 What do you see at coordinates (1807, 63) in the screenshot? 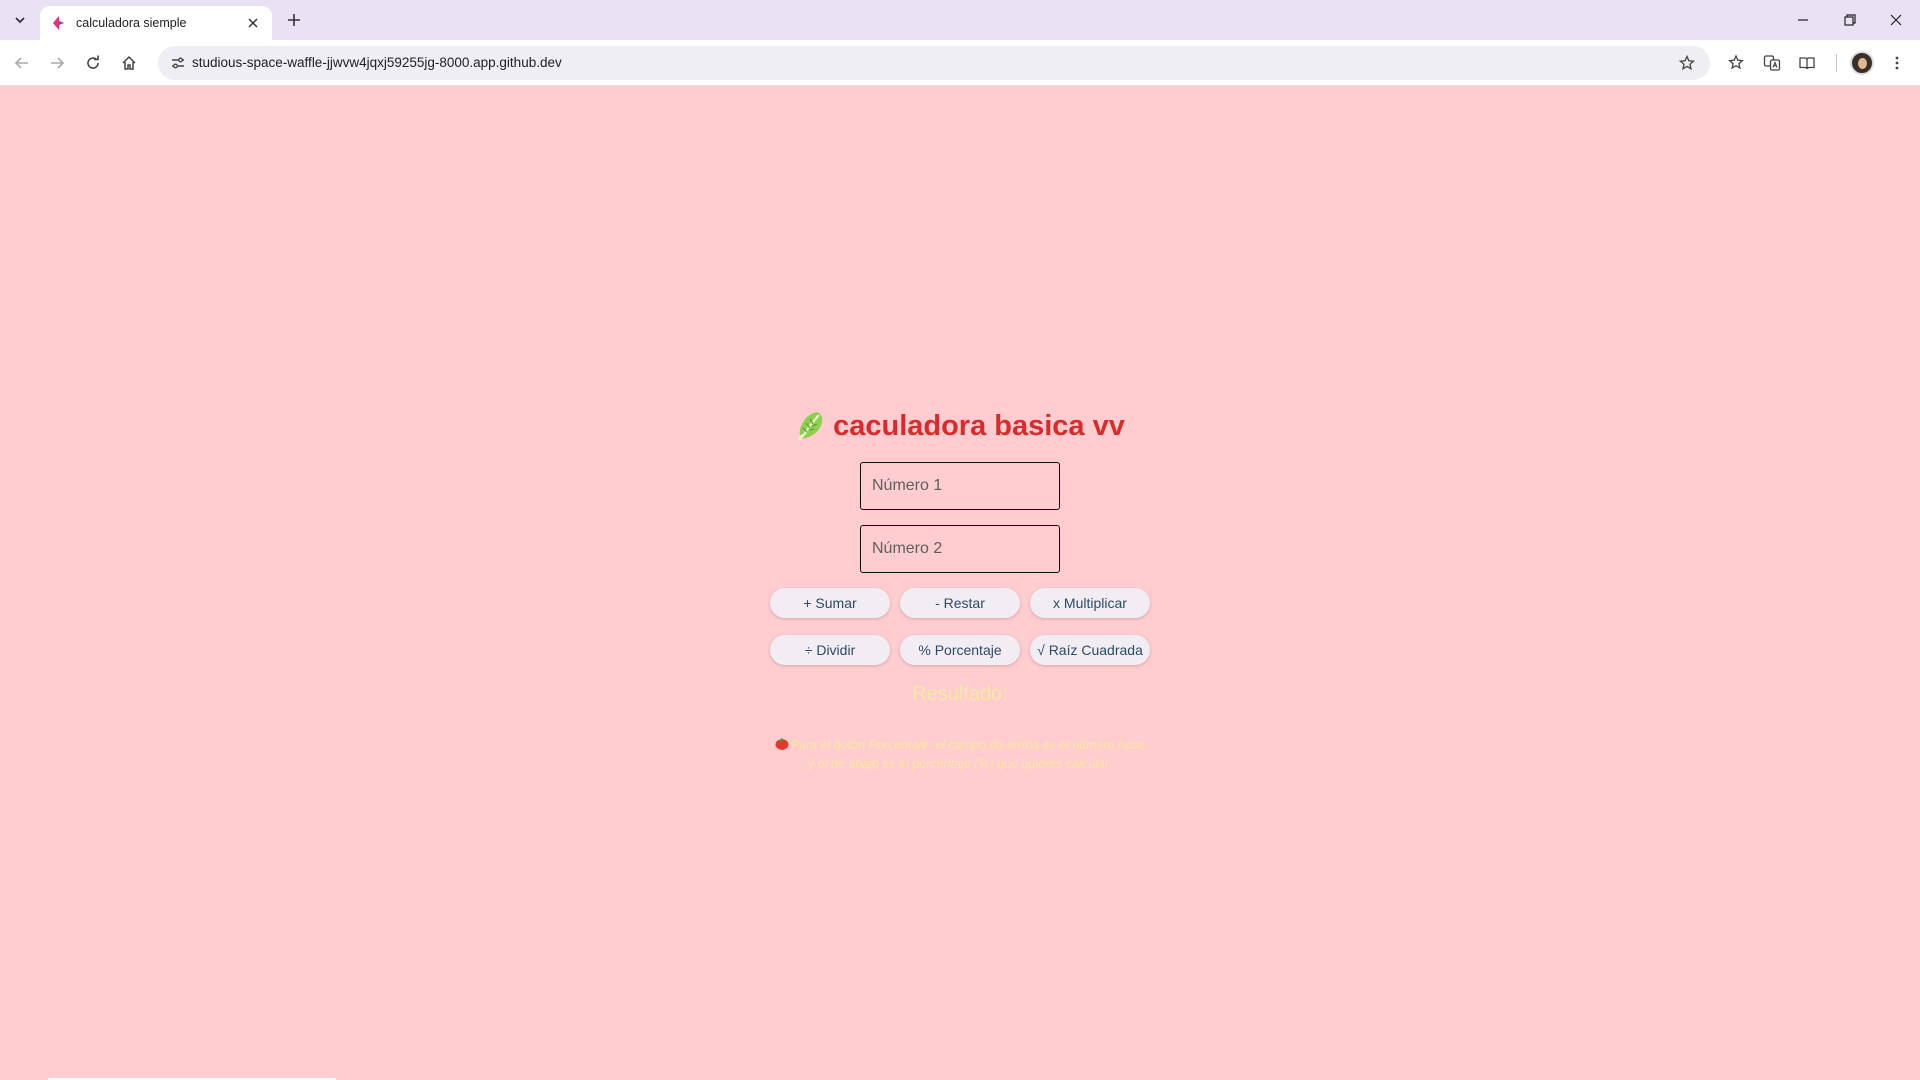
I see `book-icon` at bounding box center [1807, 63].